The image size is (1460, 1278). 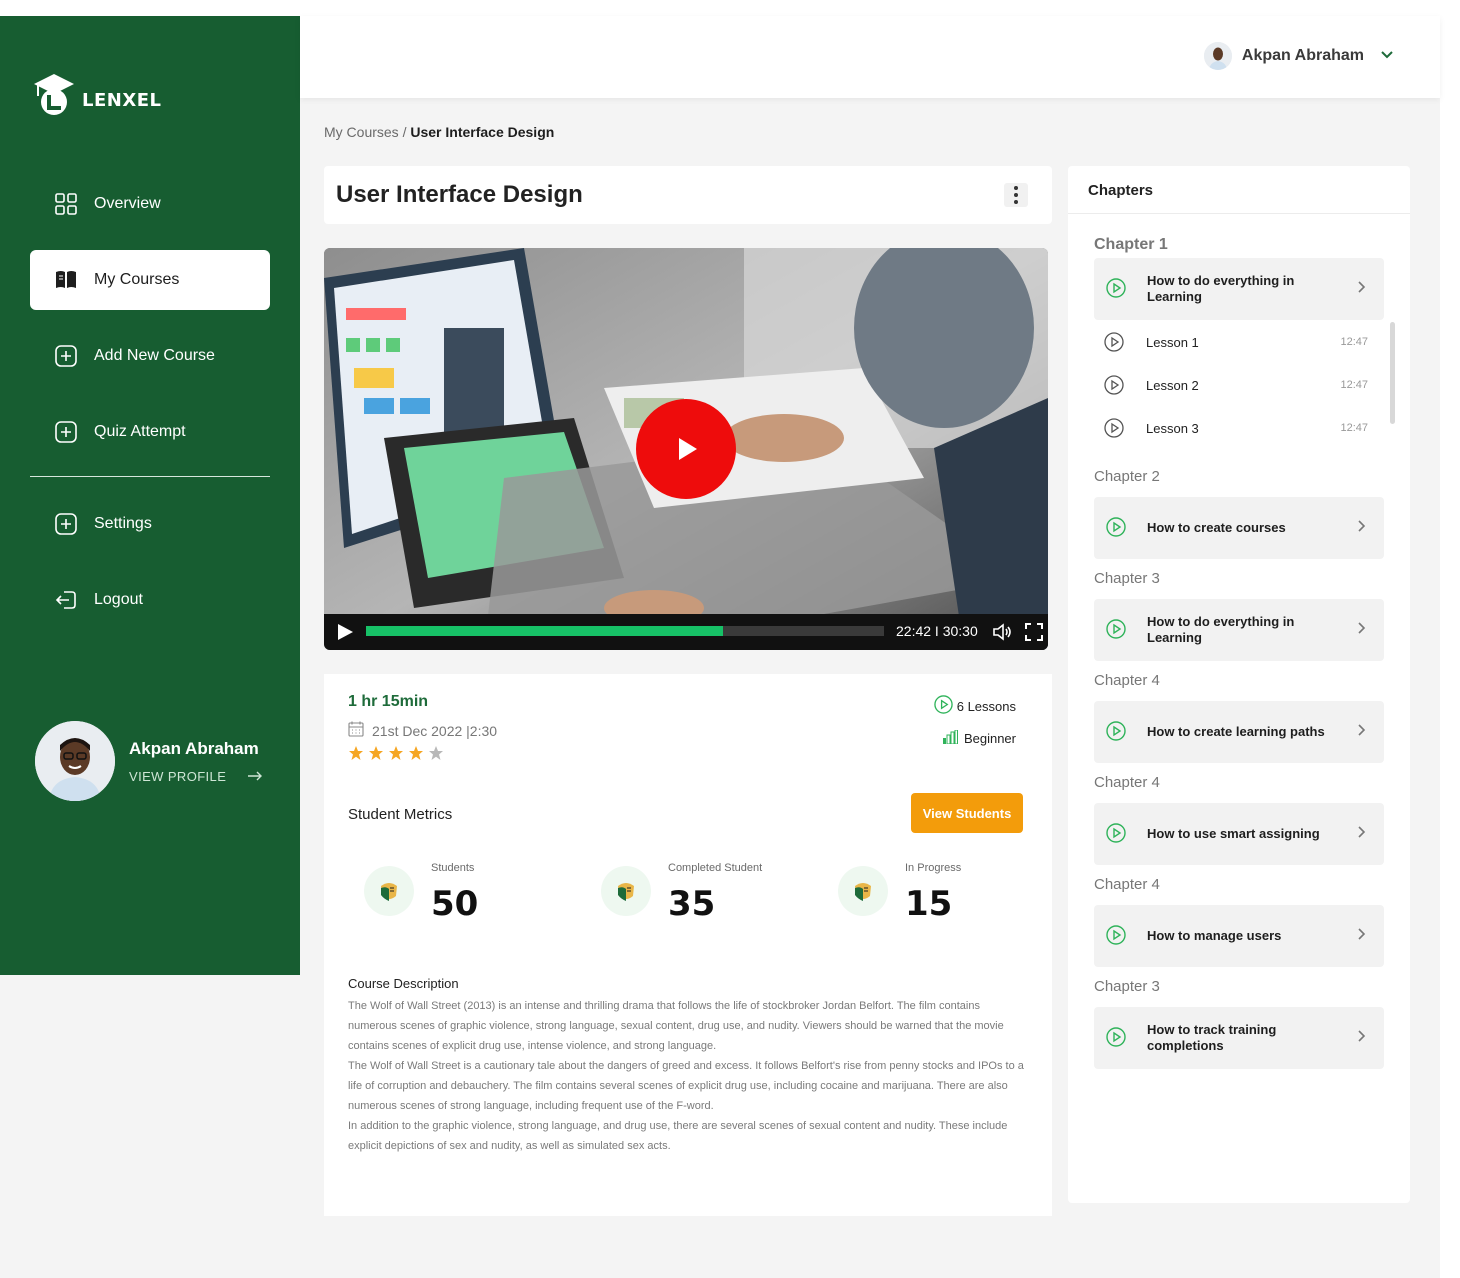 I want to click on logout-icon, so click(x=66, y=600).